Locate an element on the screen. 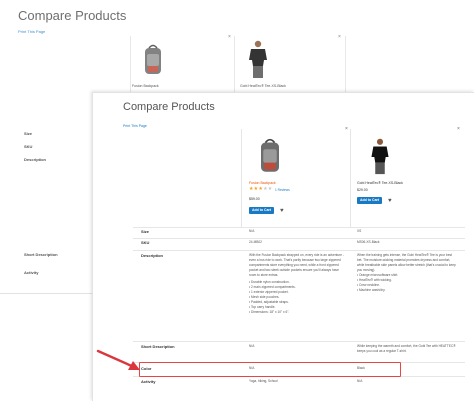 Image resolution: width=474 pixels, height=401 pixels. description-bullet: Dimensions: 18" x 10" x 6". is located at coordinates (298, 312).